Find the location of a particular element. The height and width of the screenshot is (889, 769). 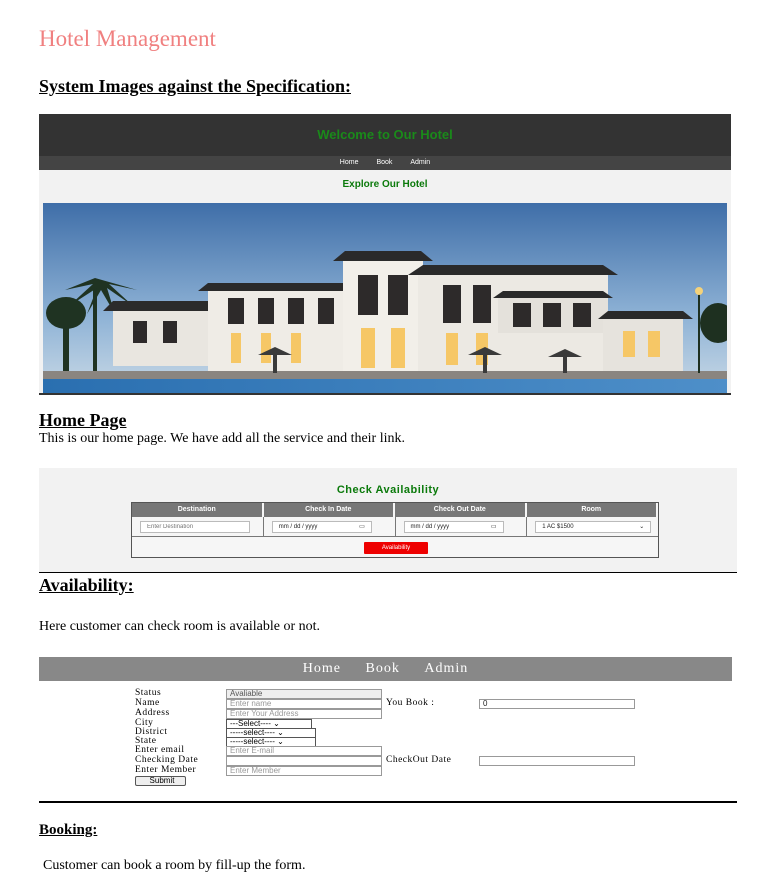

district-select-value: -----select---- is located at coordinates (252, 732).